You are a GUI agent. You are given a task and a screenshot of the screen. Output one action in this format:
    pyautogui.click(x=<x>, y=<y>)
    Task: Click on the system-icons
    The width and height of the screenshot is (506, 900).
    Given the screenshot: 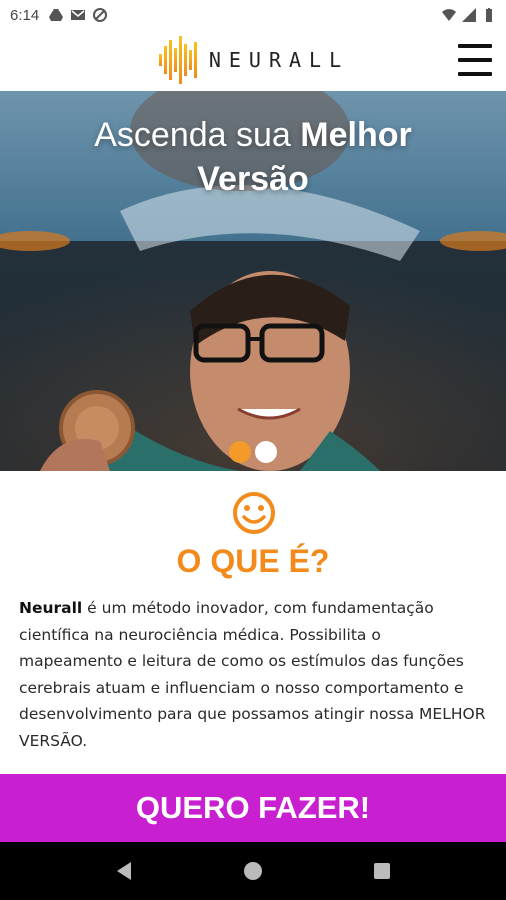 What is the action you would take?
    pyautogui.click(x=469, y=15)
    